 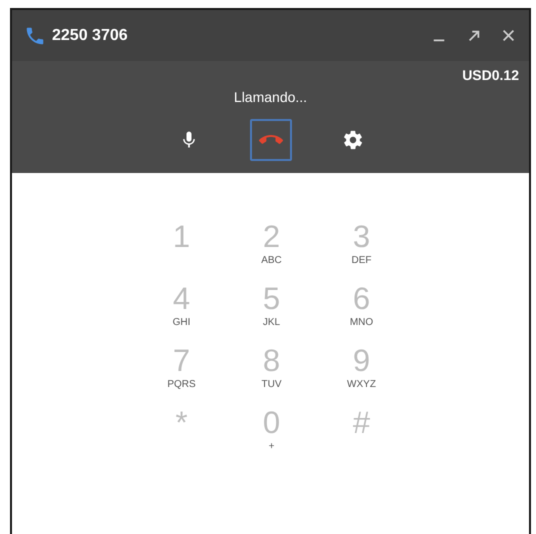 I want to click on close-icon, so click(x=508, y=35).